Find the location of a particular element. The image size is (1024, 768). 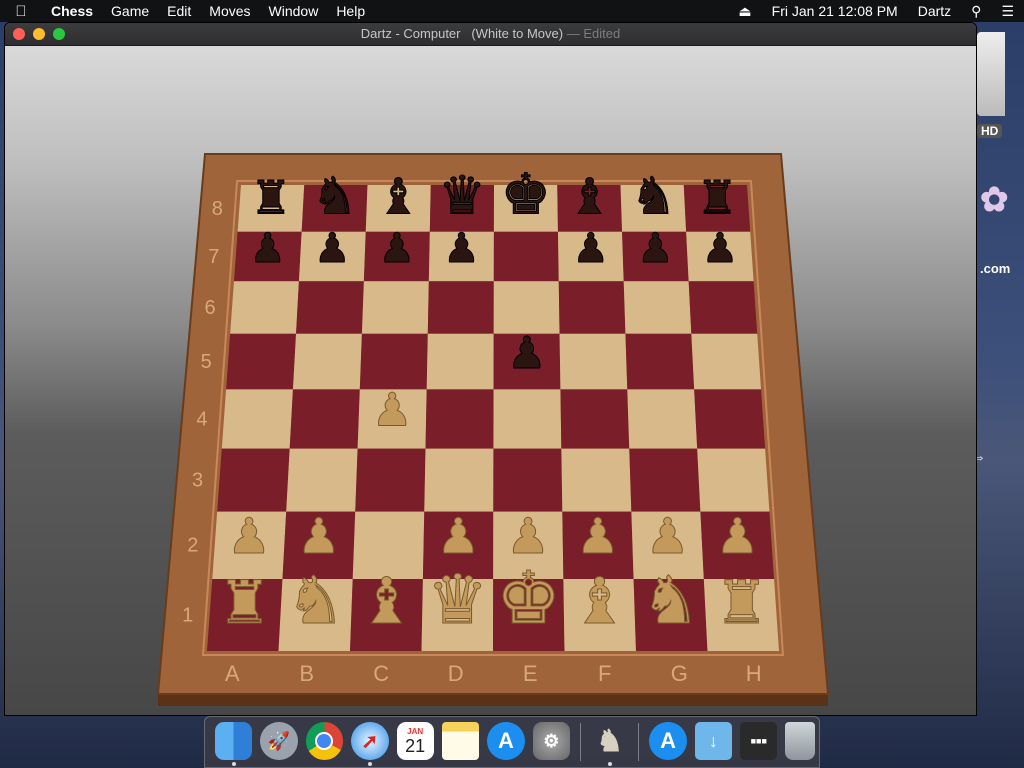

white-bishop-c1: ♝ is located at coordinates (386, 602).